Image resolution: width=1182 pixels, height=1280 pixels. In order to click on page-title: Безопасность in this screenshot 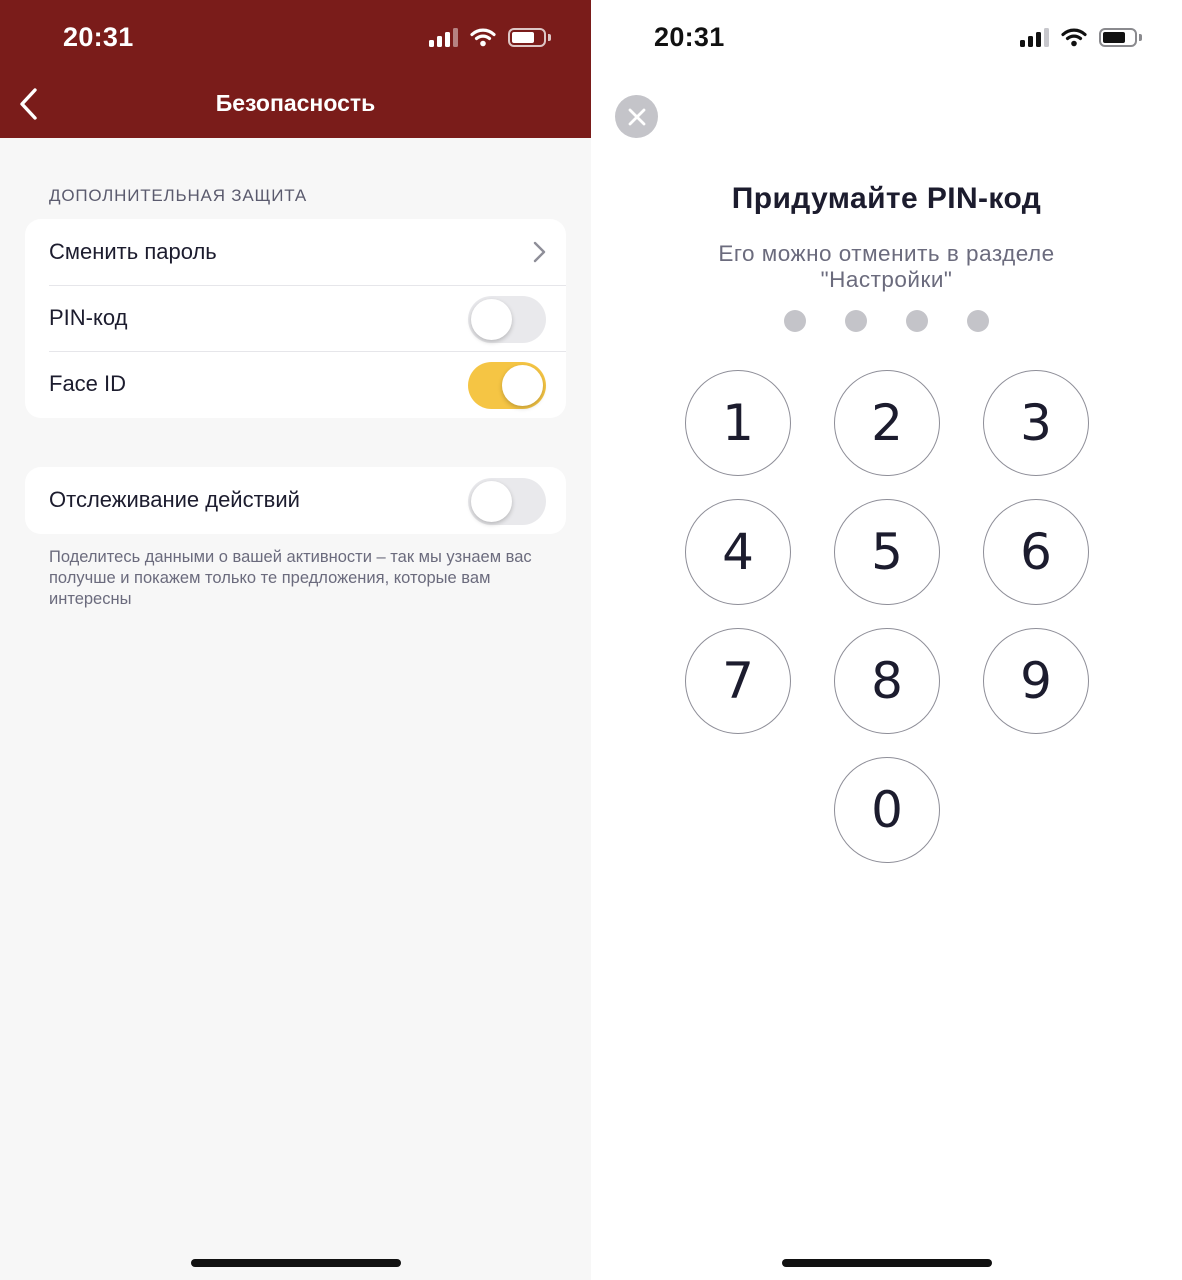, I will do `click(295, 103)`.